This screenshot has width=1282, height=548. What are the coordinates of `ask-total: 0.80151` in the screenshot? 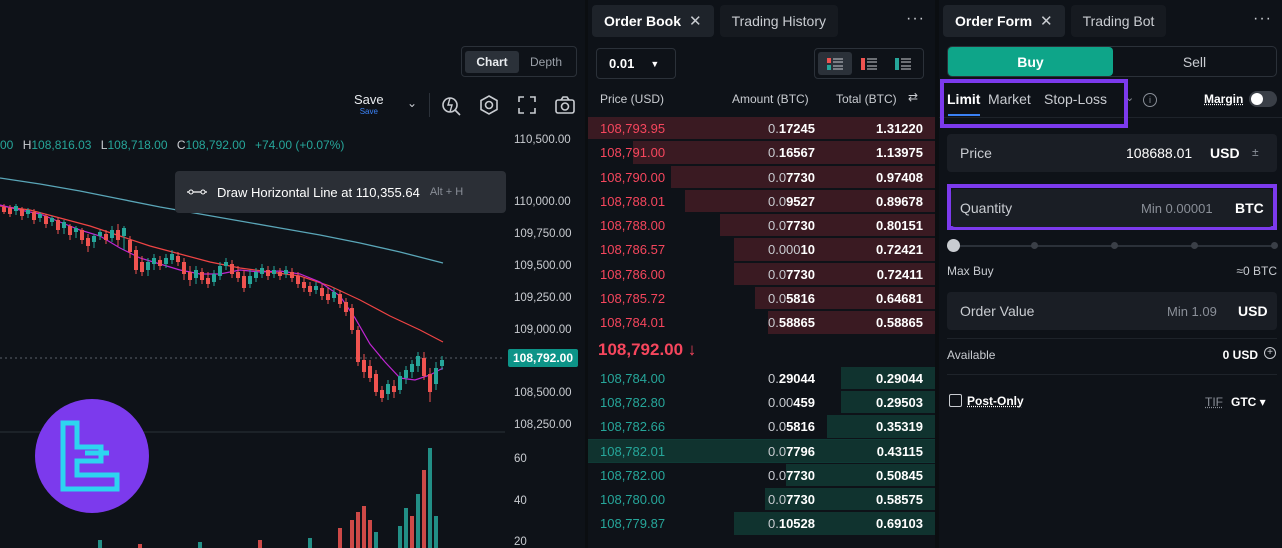 It's located at (899, 226).